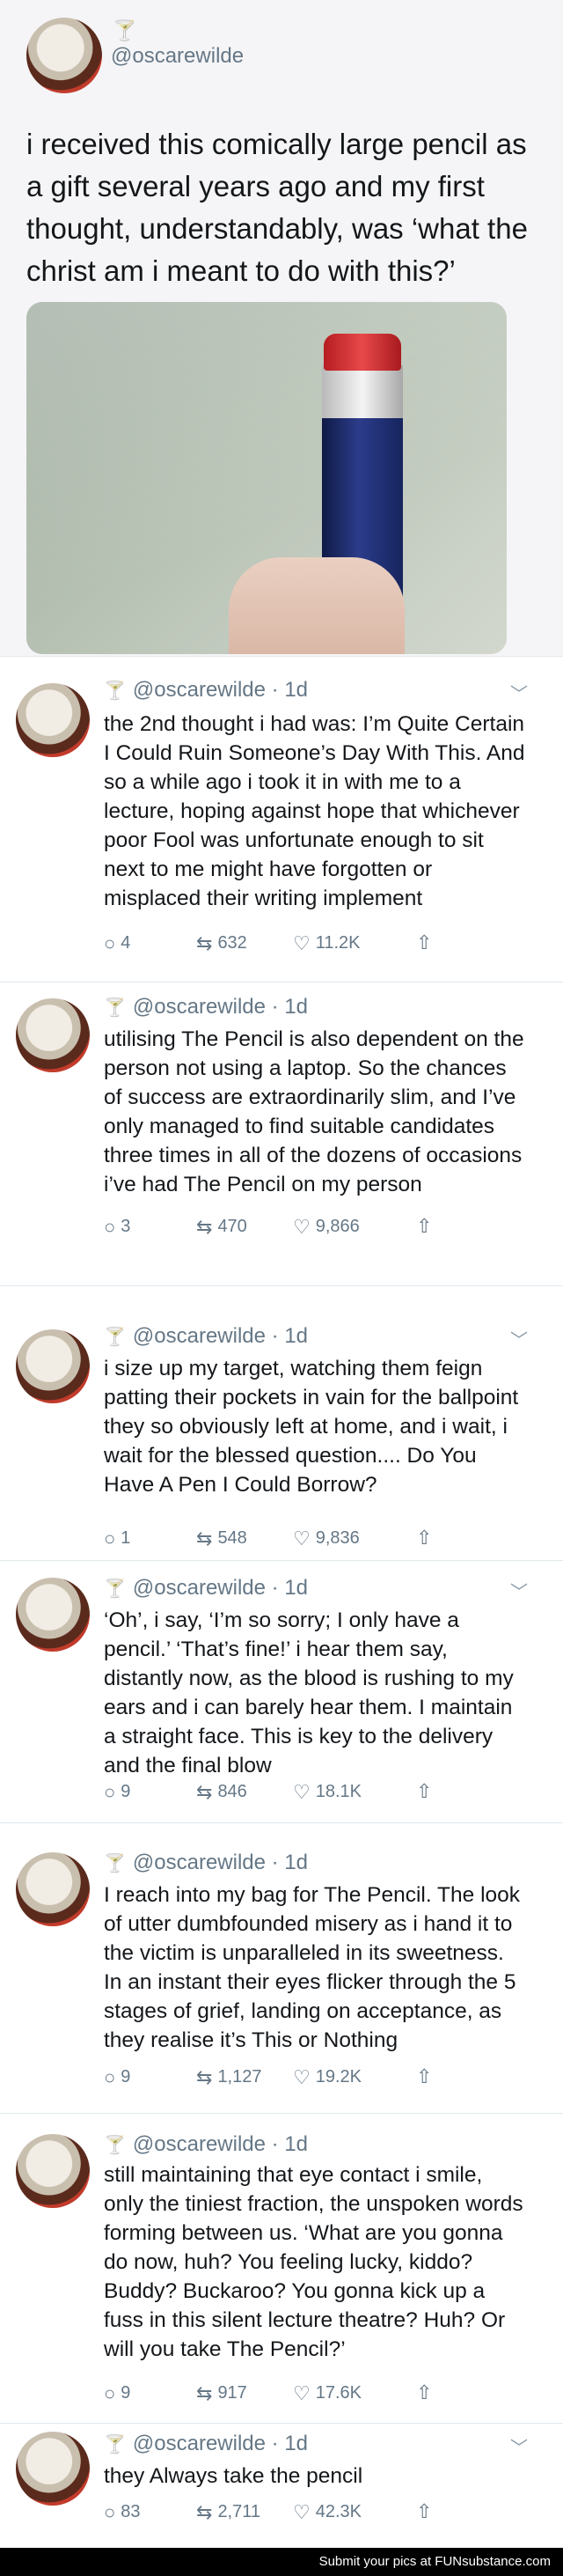 The height and width of the screenshot is (2576, 563). I want to click on like-button: ♡ 17.6K, so click(327, 2393).